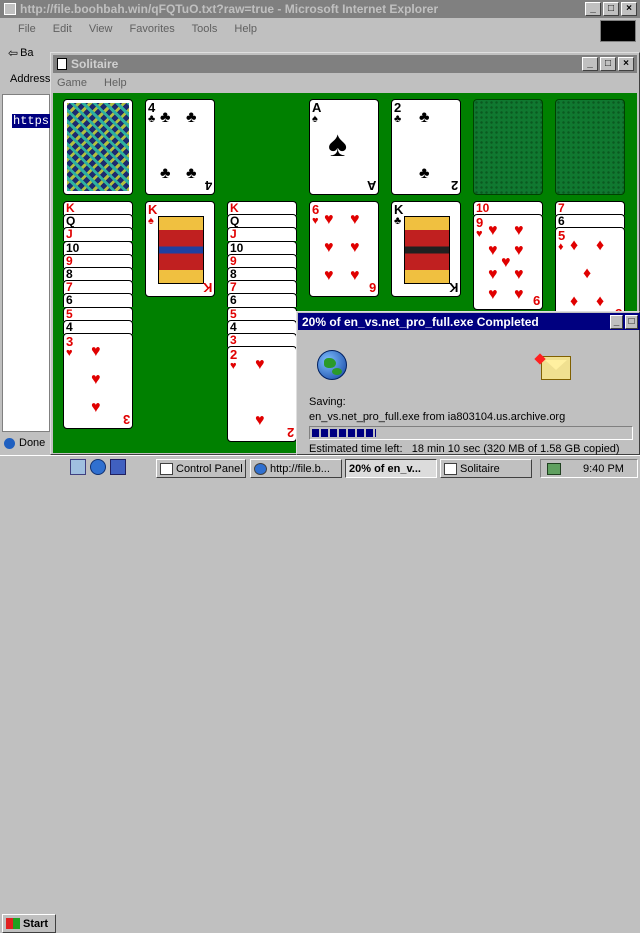 This screenshot has width=640, height=933. Describe the element at coordinates (262, 221) in the screenshot. I see `tableau-3-card-strip: Q` at that location.